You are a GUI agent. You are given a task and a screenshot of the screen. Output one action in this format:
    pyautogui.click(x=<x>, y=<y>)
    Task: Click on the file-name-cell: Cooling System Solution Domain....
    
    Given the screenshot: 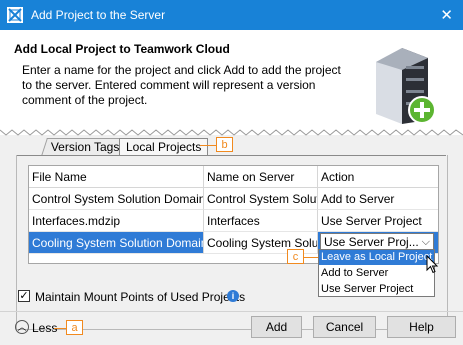 What is the action you would take?
    pyautogui.click(x=116, y=243)
    